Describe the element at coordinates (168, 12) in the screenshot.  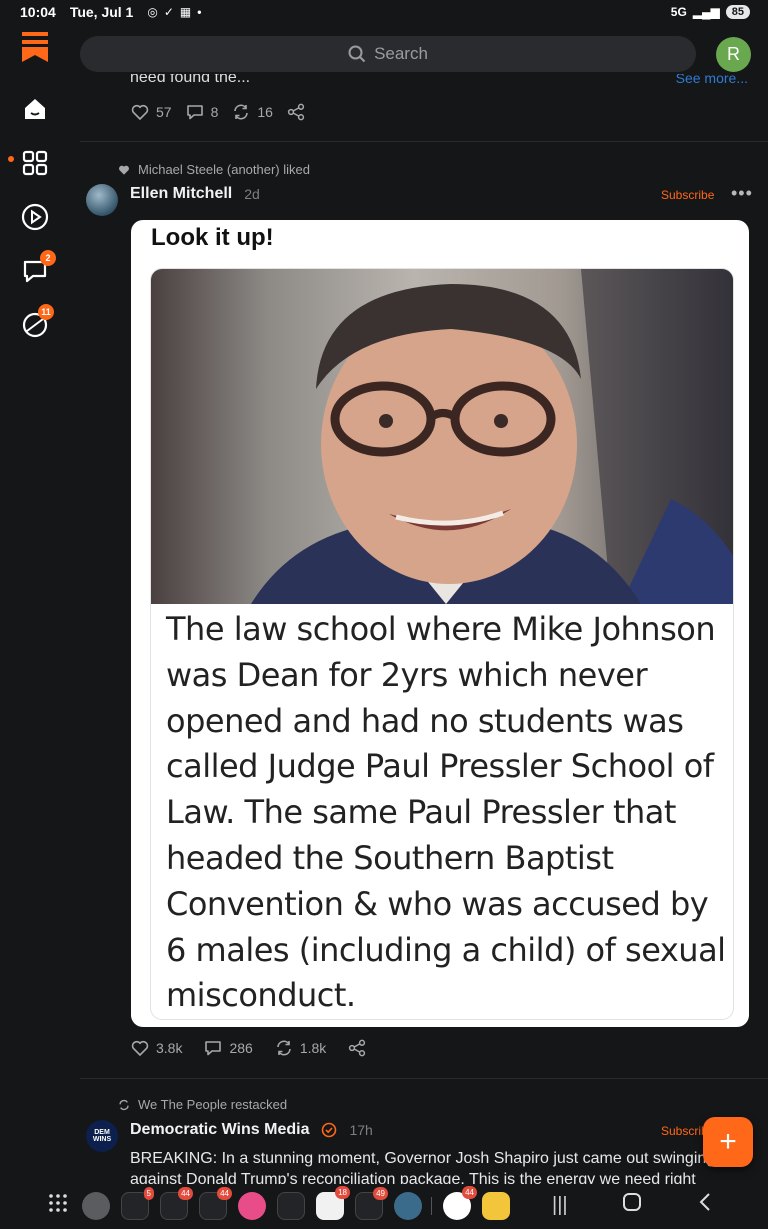
I see `checklist-icon: ✓` at that location.